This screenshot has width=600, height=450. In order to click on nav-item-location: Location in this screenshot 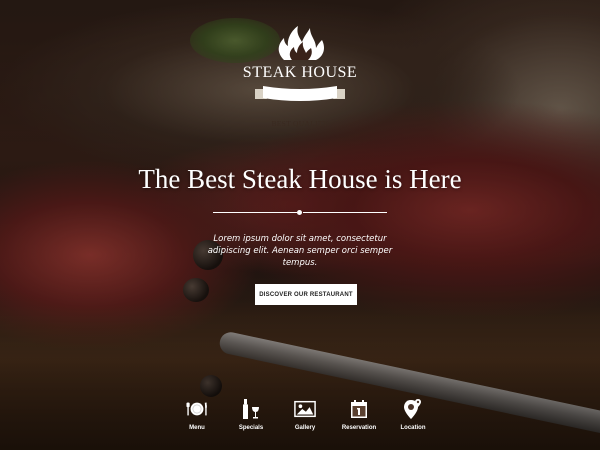, I will do `click(413, 418)`.